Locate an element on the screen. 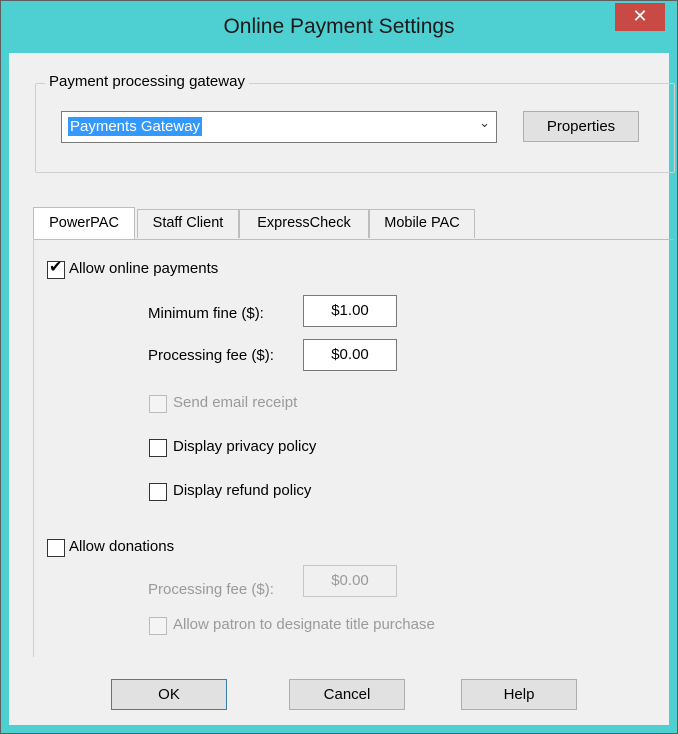 This screenshot has width=678, height=734. display-privacy-policy-checkbox is located at coordinates (158, 448).